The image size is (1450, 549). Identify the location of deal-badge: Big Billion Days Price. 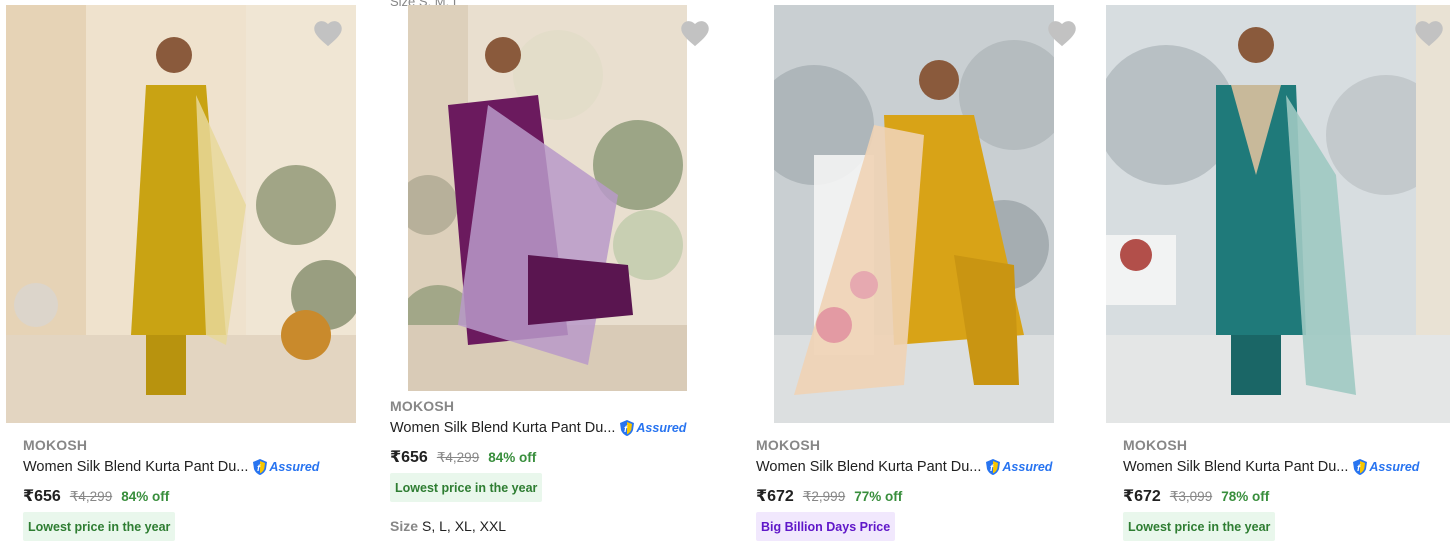
(826, 526).